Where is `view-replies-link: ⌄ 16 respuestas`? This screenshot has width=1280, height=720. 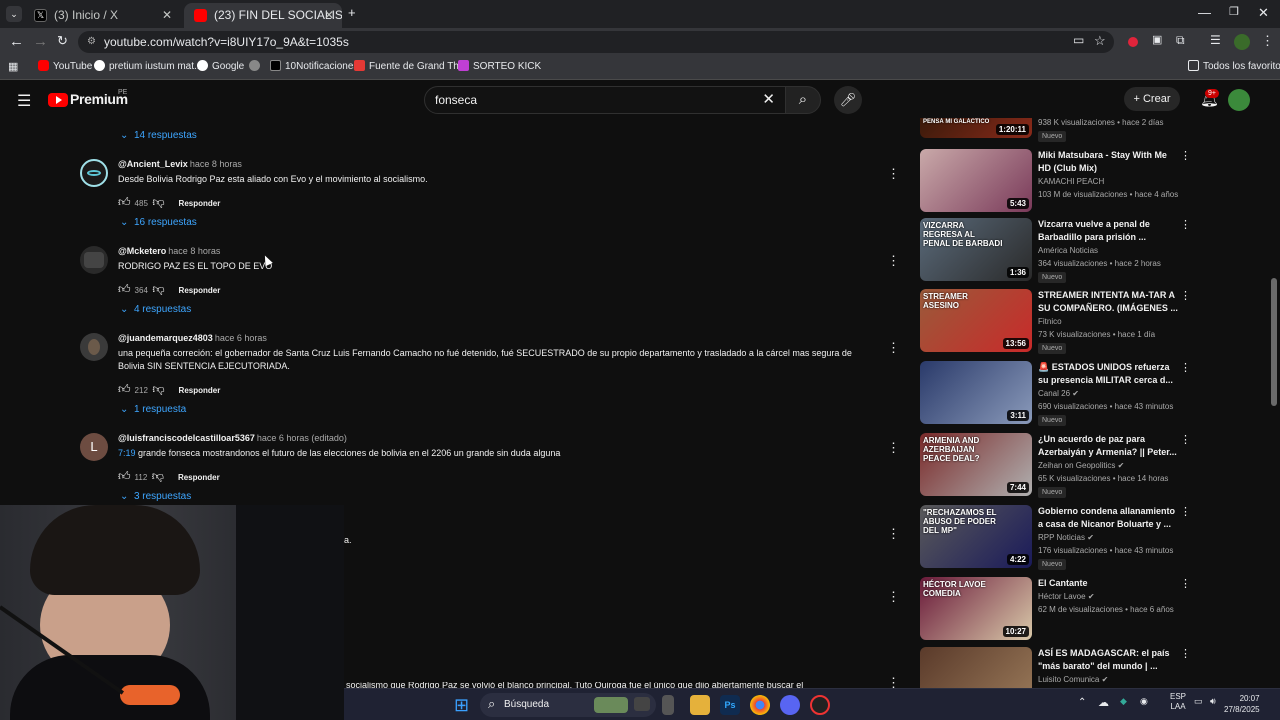
view-replies-link: ⌄ 16 respuestas is located at coordinates (158, 222).